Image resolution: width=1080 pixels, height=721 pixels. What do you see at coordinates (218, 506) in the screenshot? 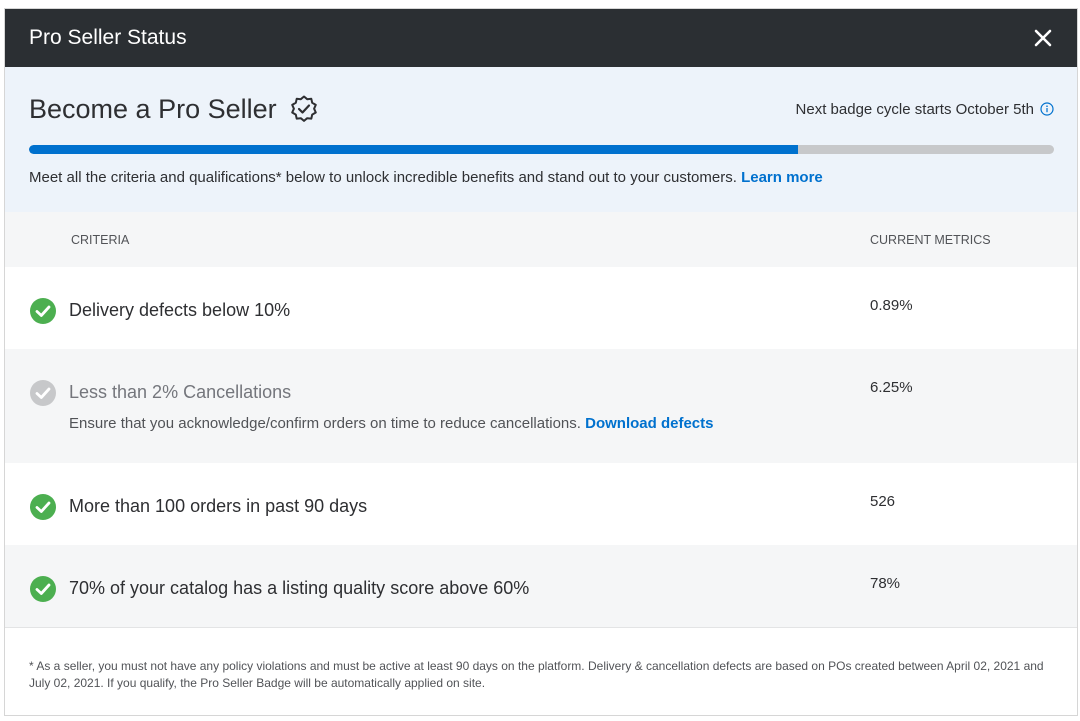
I see `criteria-label: More than 100 orders in past 90 days` at bounding box center [218, 506].